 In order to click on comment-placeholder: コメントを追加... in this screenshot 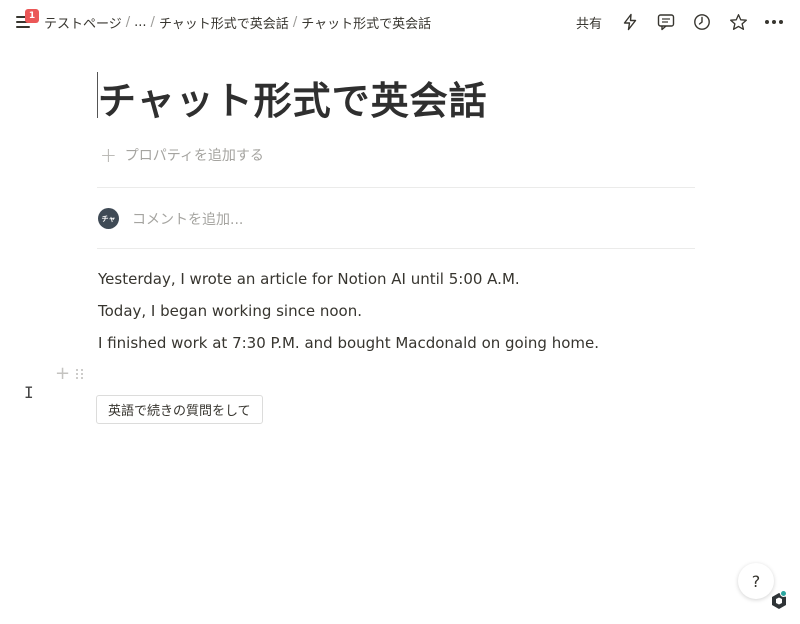, I will do `click(188, 219)`.